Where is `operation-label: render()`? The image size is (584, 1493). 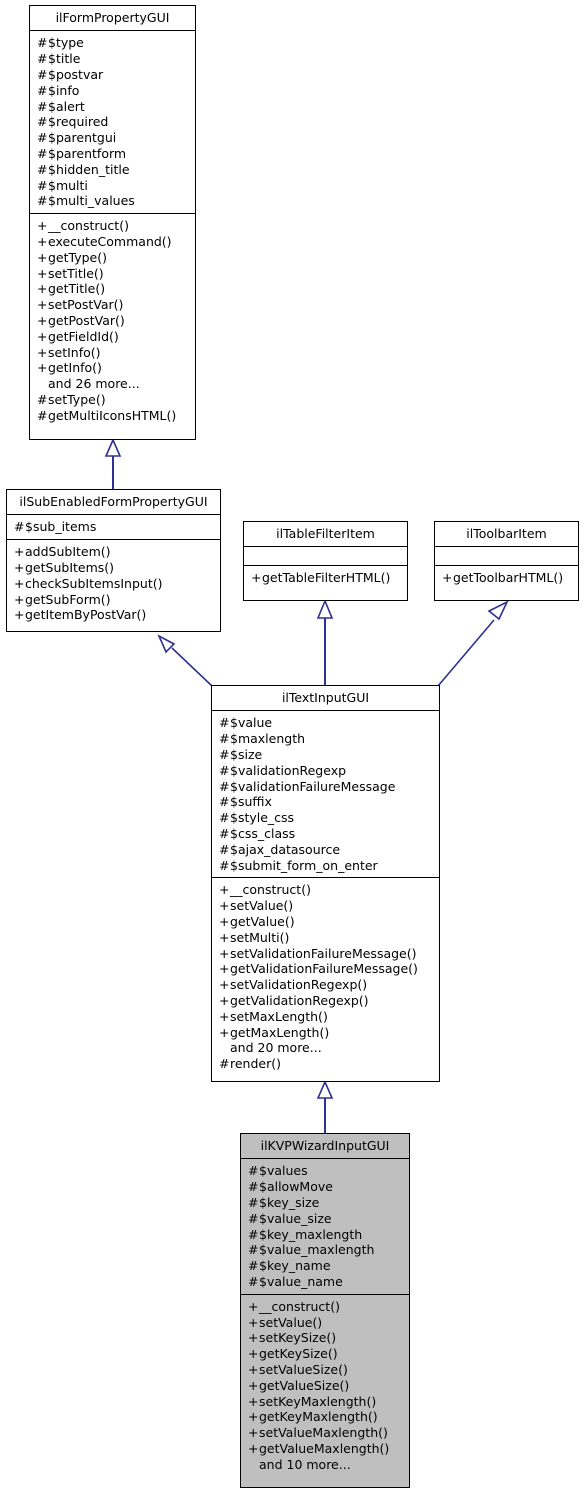 operation-label: render() is located at coordinates (255, 1064).